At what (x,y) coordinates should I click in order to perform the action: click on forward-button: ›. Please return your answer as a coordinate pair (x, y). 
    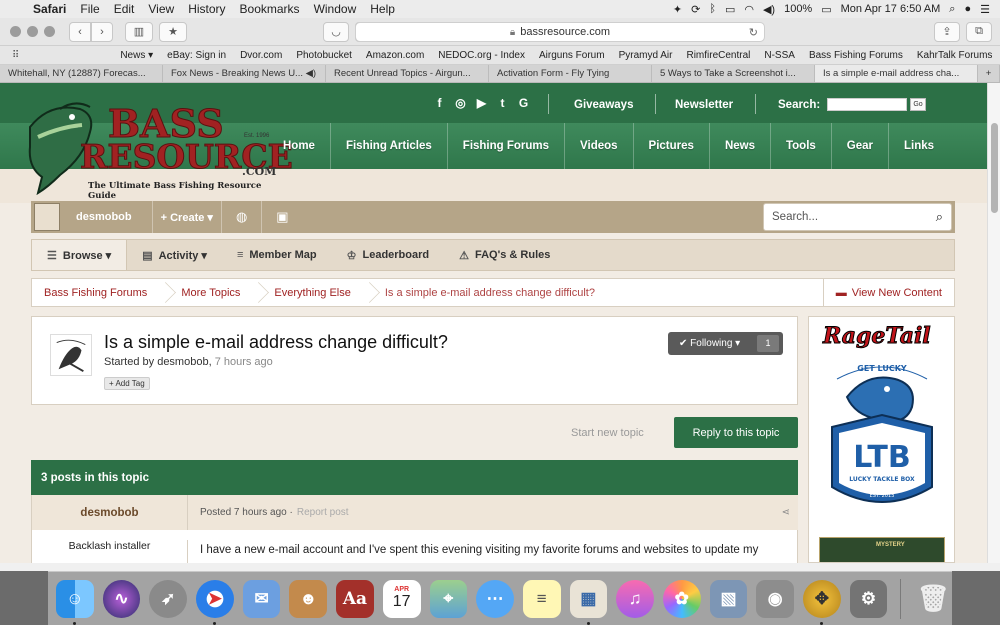
    Looking at the image, I should click on (102, 31).